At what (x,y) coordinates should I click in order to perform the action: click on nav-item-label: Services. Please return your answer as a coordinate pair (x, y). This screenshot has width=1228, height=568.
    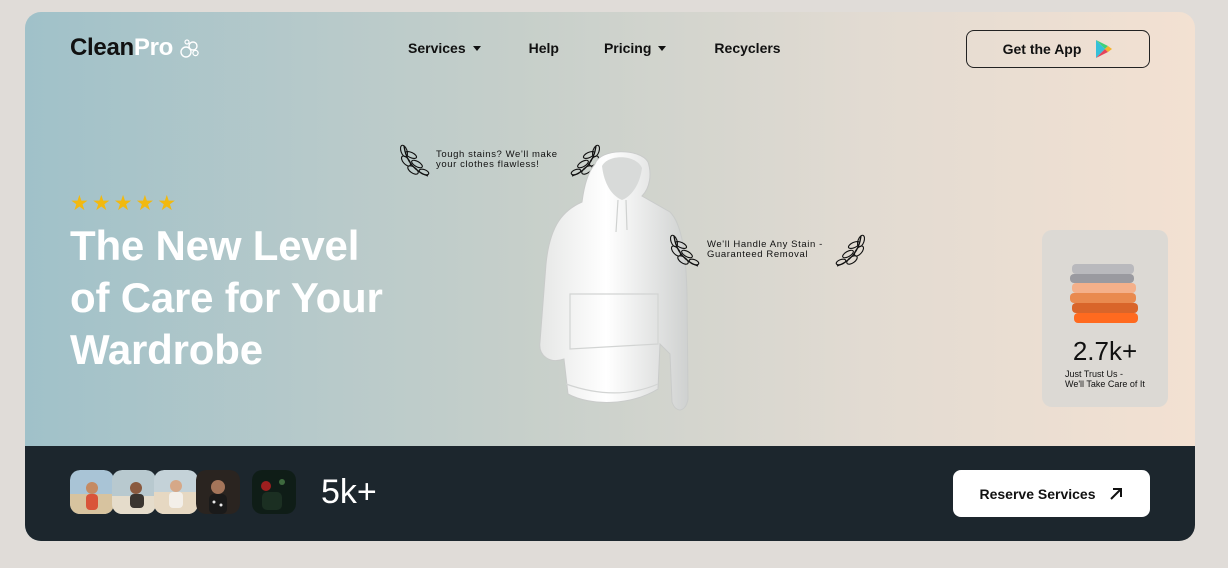
    Looking at the image, I should click on (437, 48).